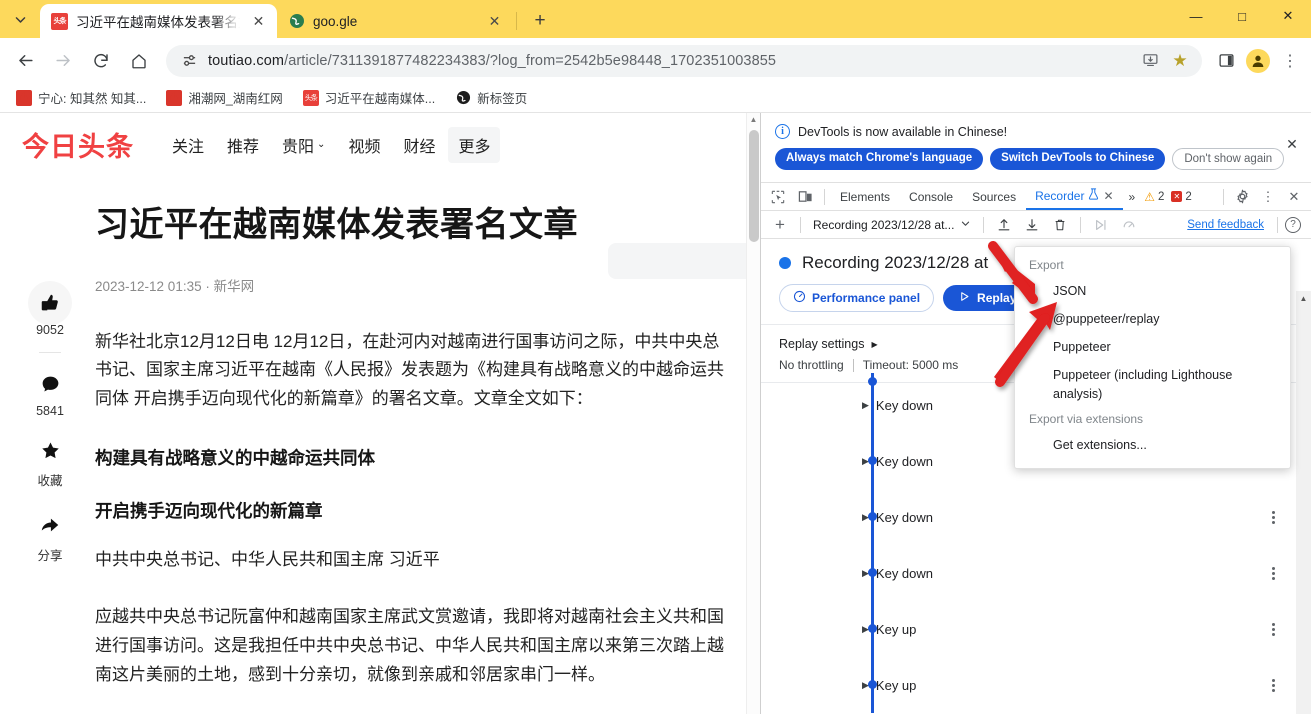 This screenshot has width=1311, height=714. What do you see at coordinates (175, 286) in the screenshot?
I see `article-meta: 2023-12-12 01:35 · 新华网` at bounding box center [175, 286].